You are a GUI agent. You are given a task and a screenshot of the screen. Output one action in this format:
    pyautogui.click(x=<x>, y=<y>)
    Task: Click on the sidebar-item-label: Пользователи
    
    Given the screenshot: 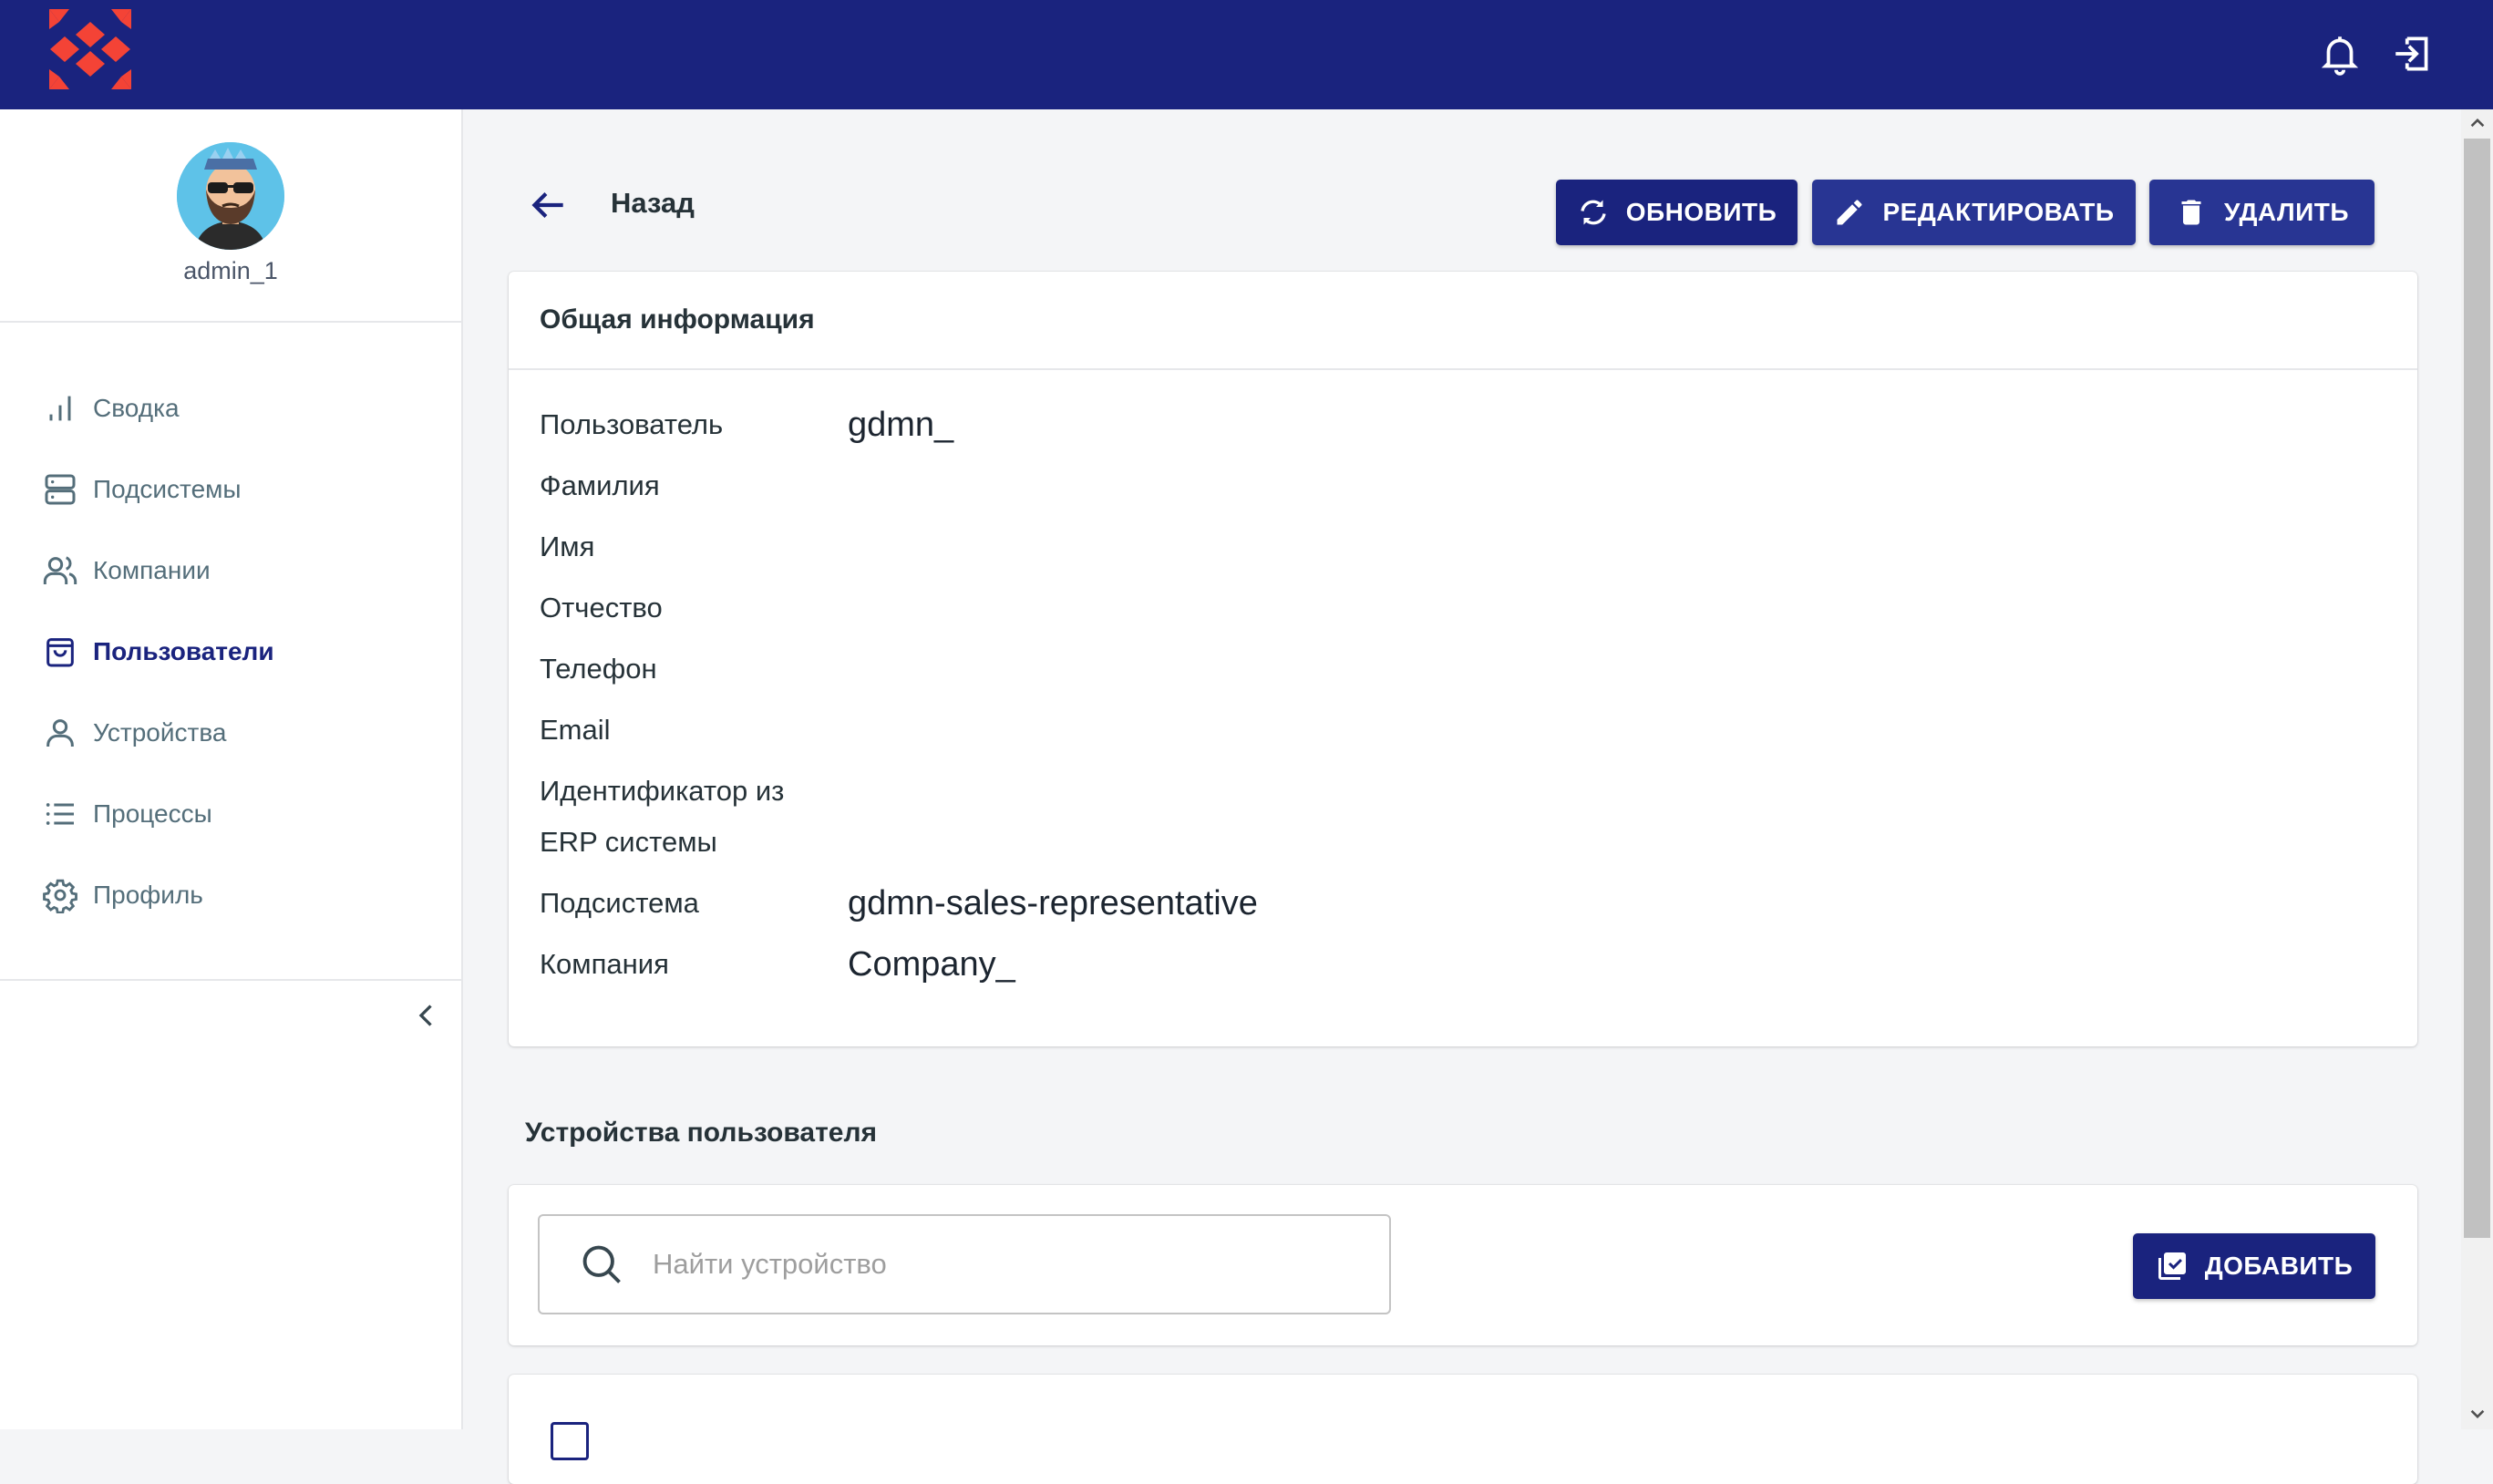 What is the action you would take?
    pyautogui.click(x=183, y=651)
    